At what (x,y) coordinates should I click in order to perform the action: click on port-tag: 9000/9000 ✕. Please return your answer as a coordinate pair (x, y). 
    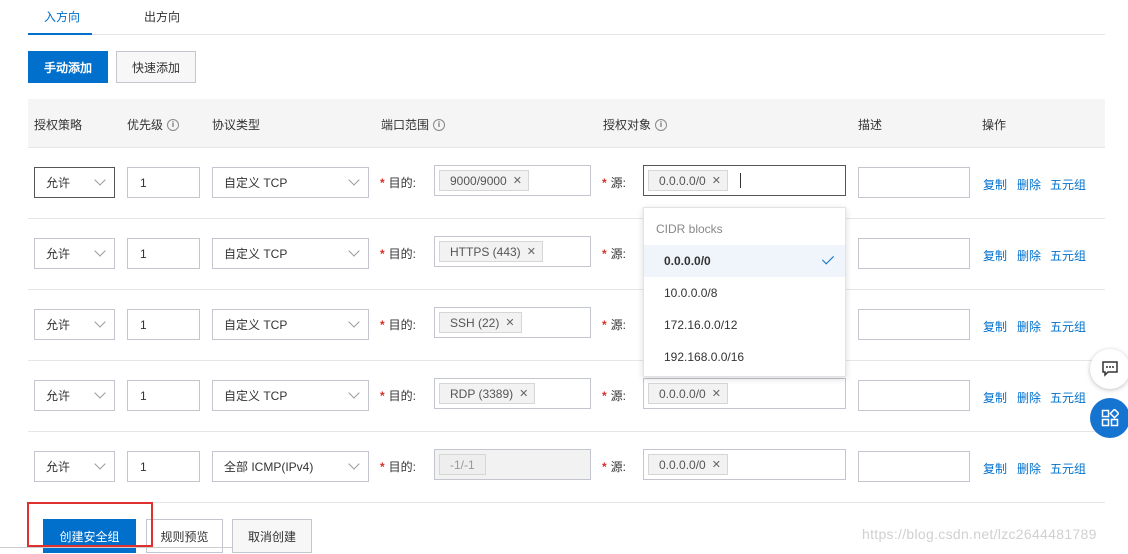
    Looking at the image, I should click on (484, 180).